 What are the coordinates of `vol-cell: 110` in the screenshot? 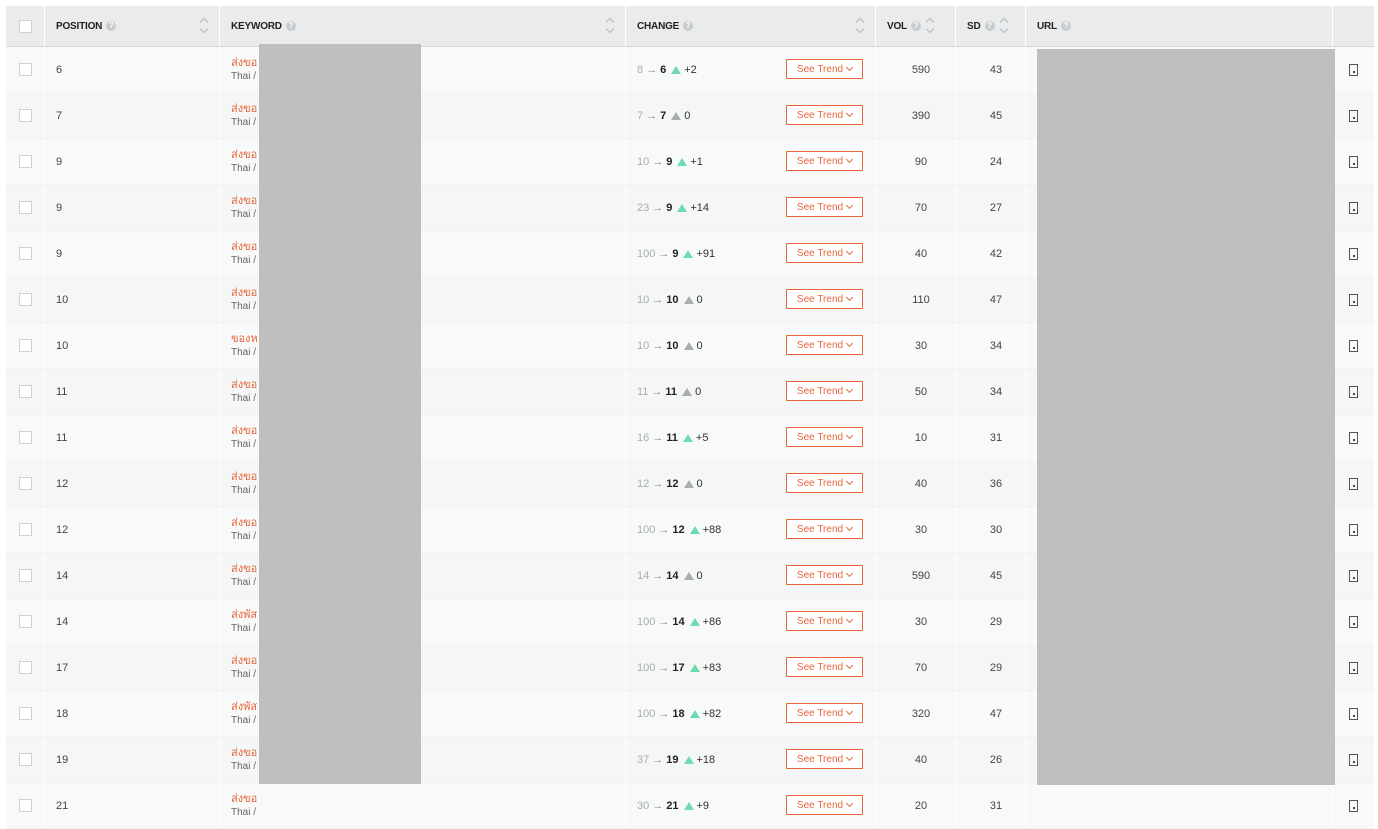 It's located at (916, 299).